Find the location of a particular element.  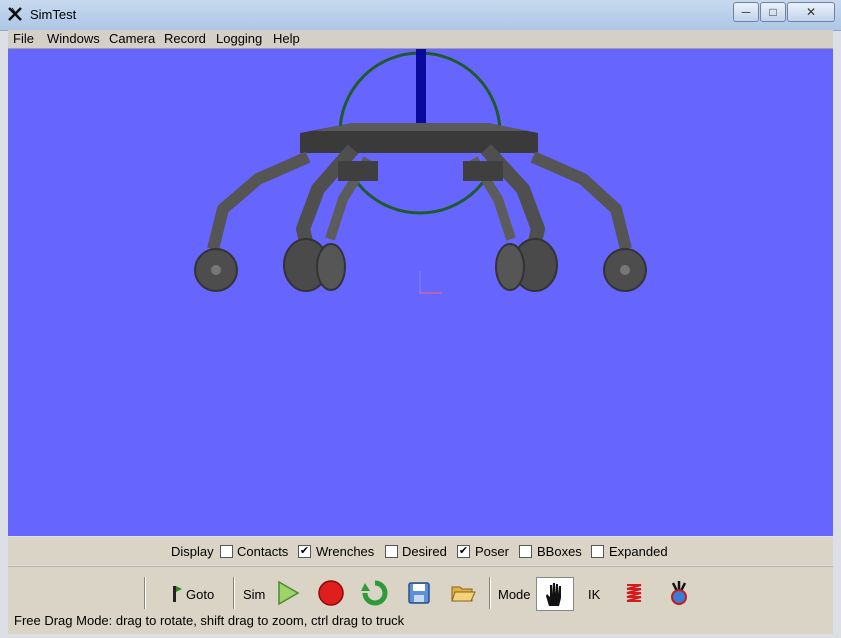

window-title: SimTest is located at coordinates (53, 14).